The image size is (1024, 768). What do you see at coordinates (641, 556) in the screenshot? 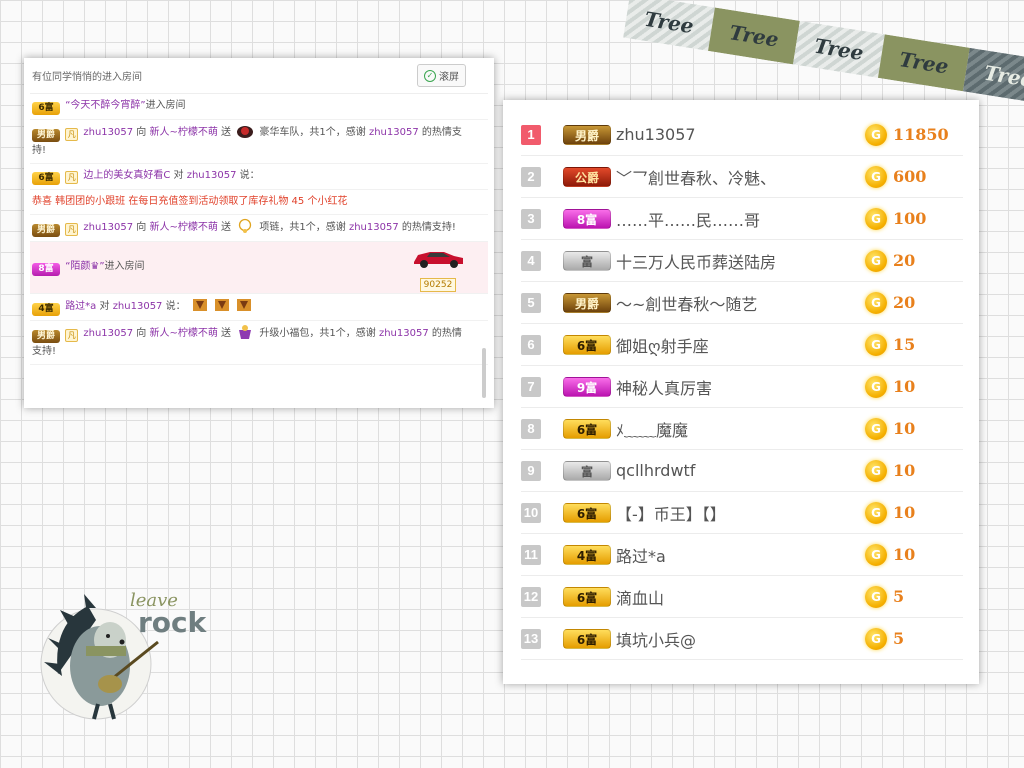
I see `ranking-user-name: 路过*a` at bounding box center [641, 556].